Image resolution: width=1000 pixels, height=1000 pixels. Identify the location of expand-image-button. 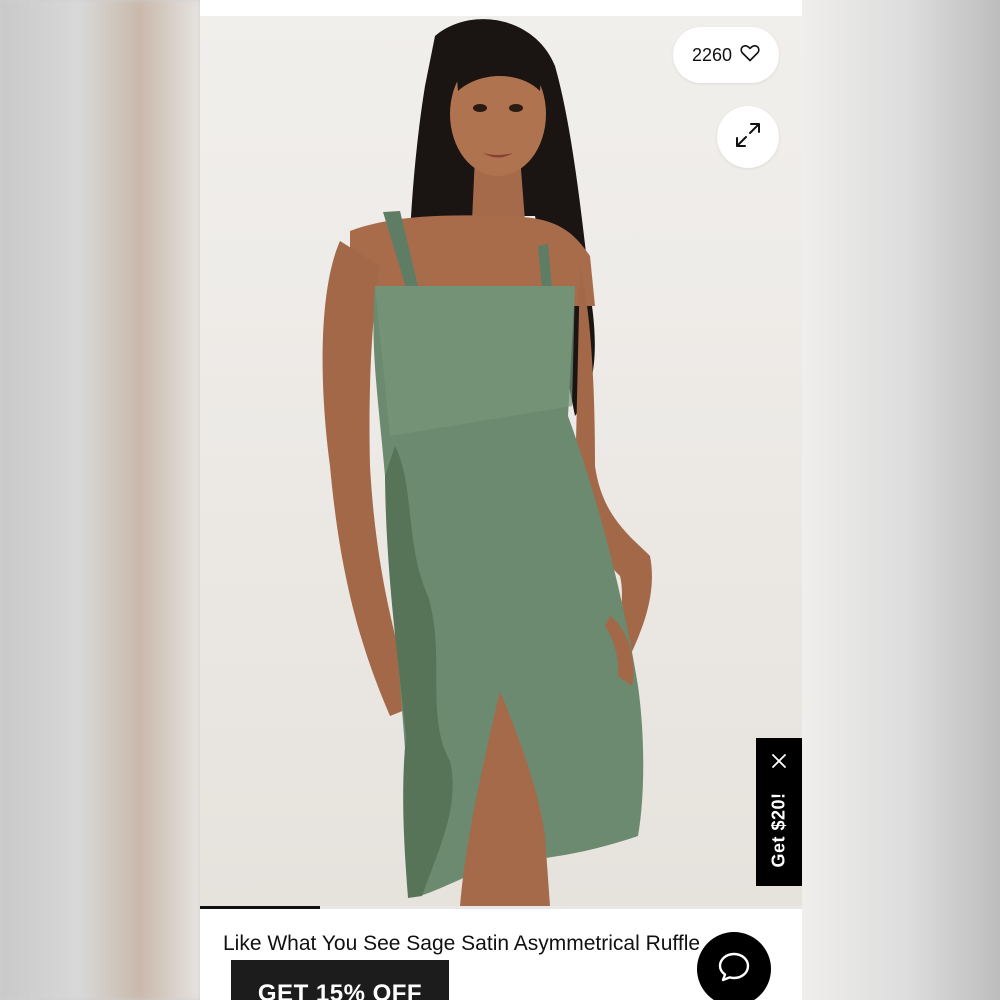
(748, 137).